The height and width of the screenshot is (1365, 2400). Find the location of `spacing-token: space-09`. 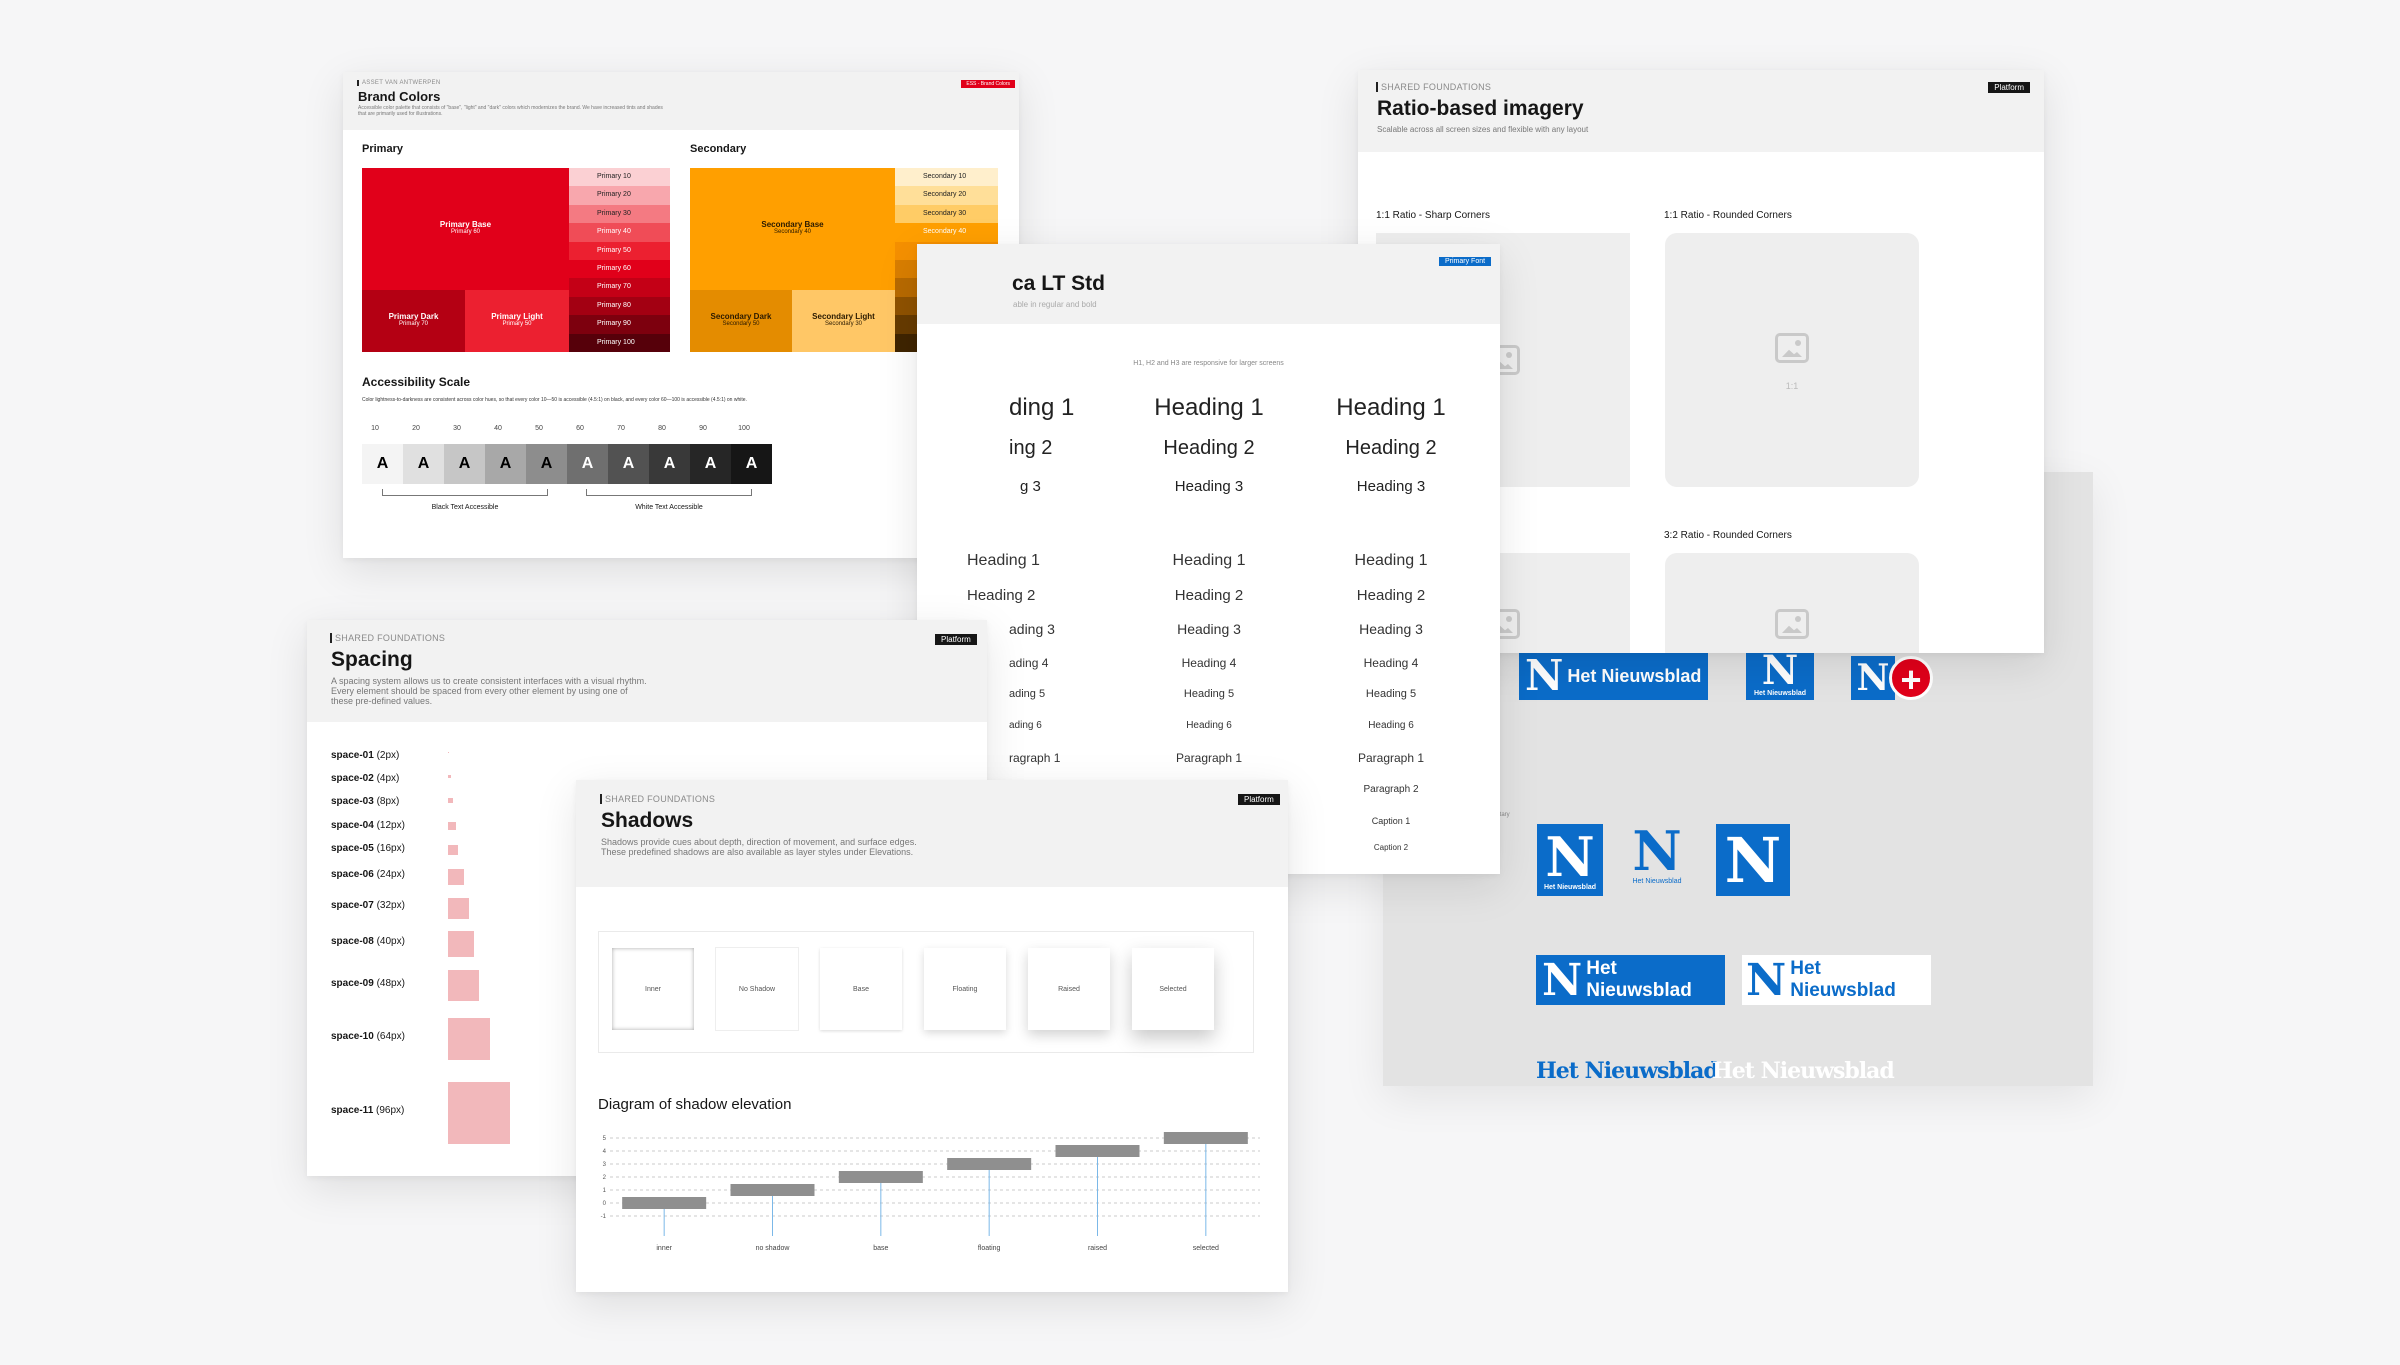

spacing-token: space-09 is located at coordinates (352, 983).